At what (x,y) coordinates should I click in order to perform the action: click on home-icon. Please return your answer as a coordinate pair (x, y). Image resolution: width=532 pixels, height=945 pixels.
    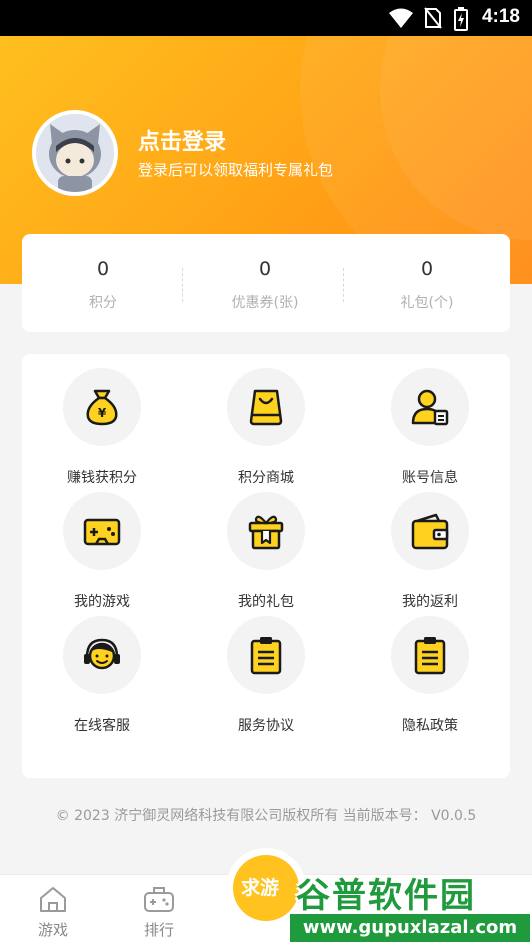
    Looking at the image, I should click on (53, 899).